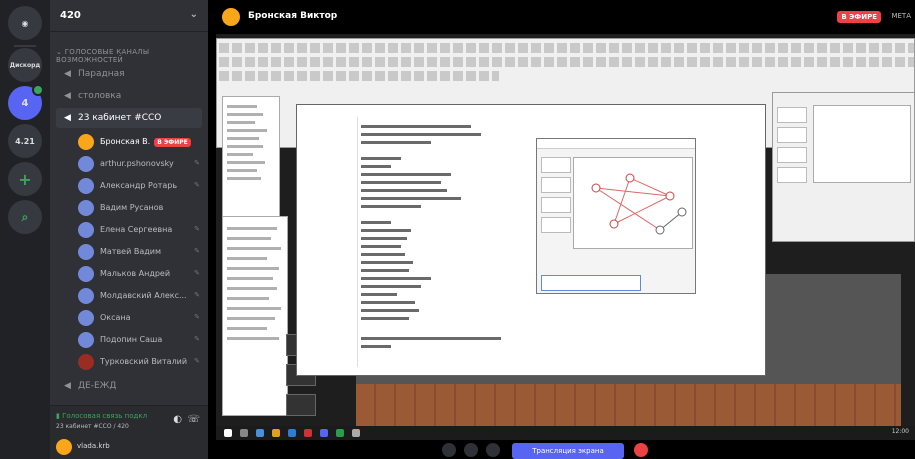 The height and width of the screenshot is (459, 915). I want to click on start-icon, so click(228, 433).